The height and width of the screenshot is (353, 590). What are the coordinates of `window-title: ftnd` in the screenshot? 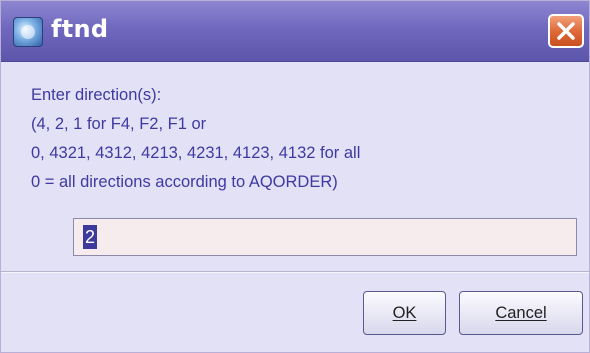 It's located at (80, 29).